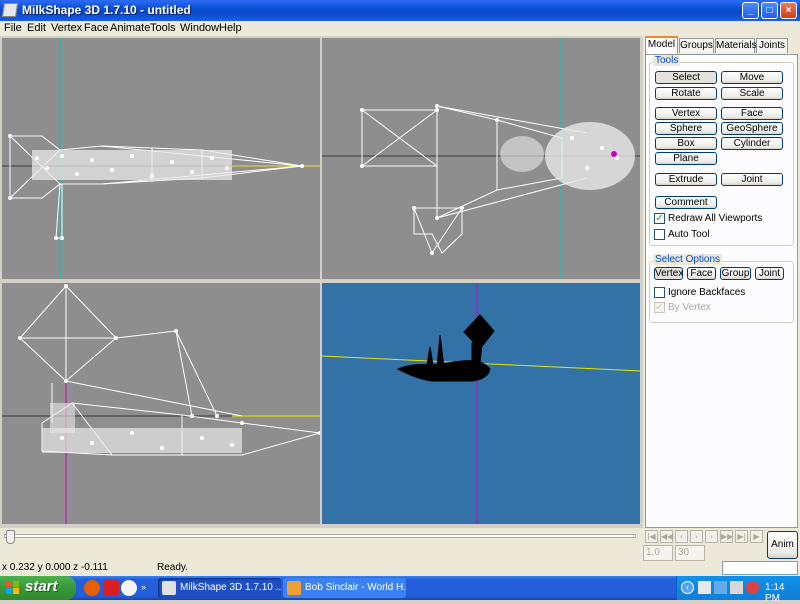  Describe the element at coordinates (55, 567) in the screenshot. I see `coordinates-readout: x 0.232 y 0.000 z -0.111` at that location.